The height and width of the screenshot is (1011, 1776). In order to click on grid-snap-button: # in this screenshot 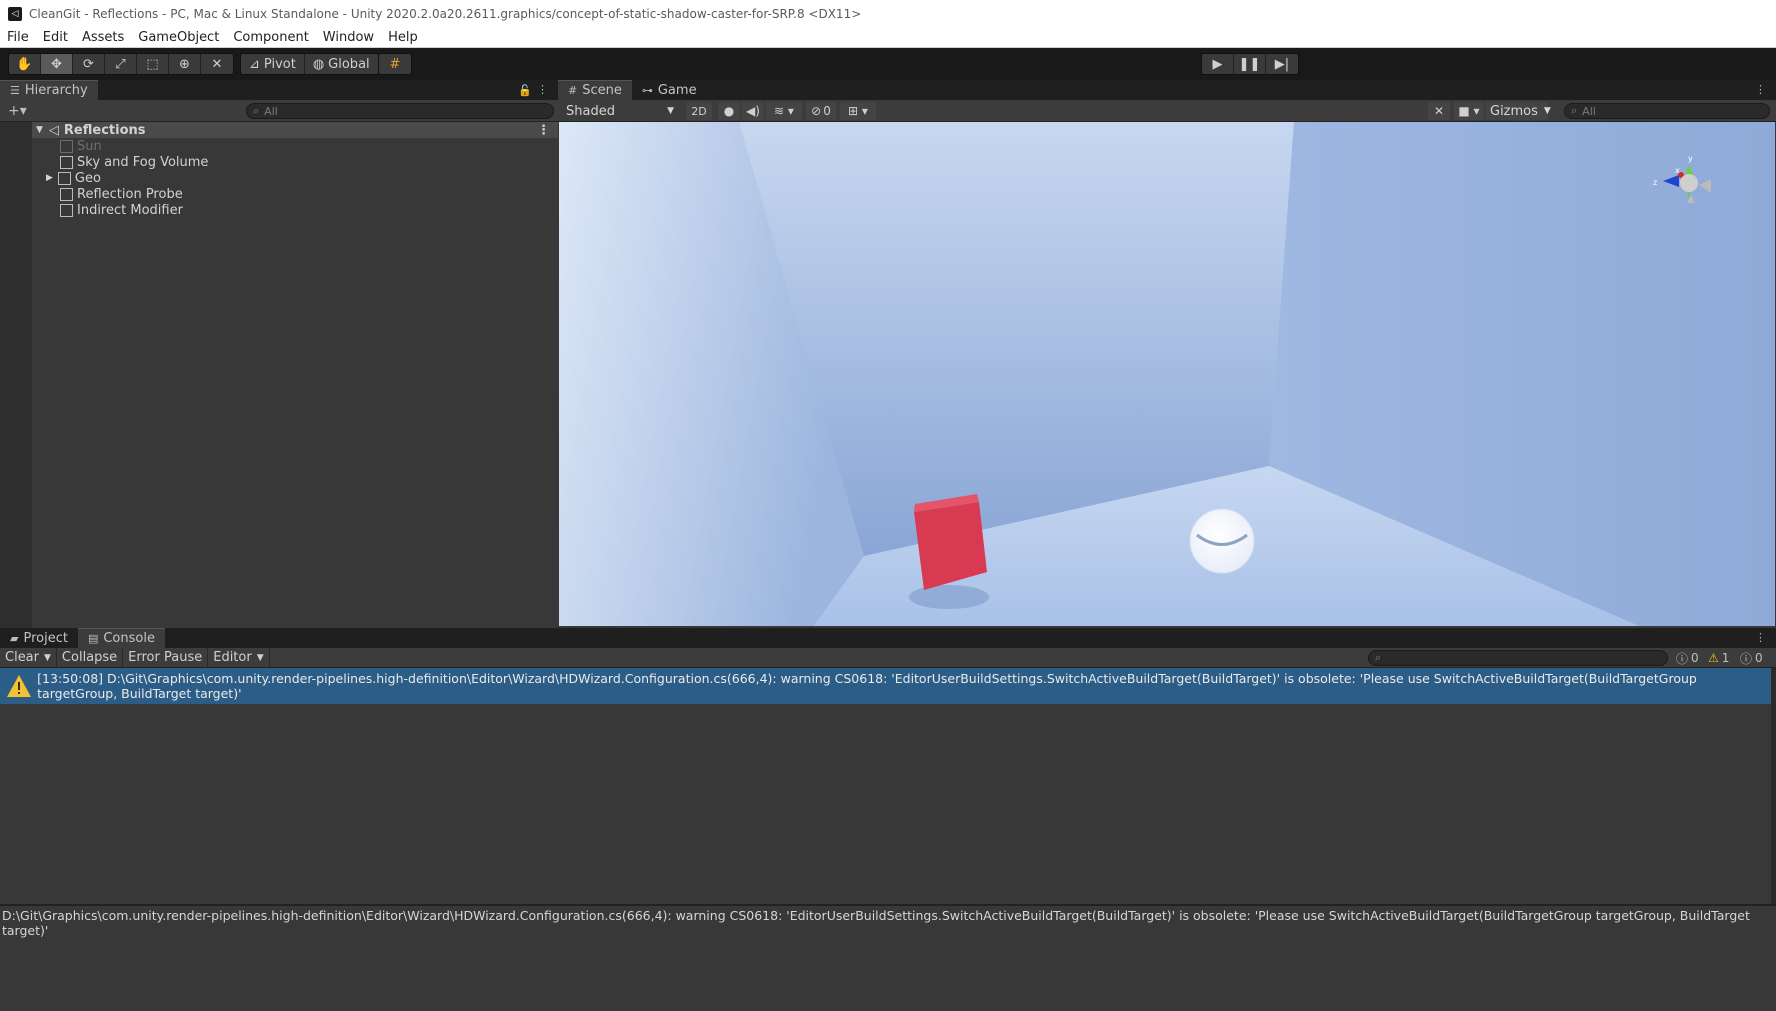, I will do `click(395, 64)`.